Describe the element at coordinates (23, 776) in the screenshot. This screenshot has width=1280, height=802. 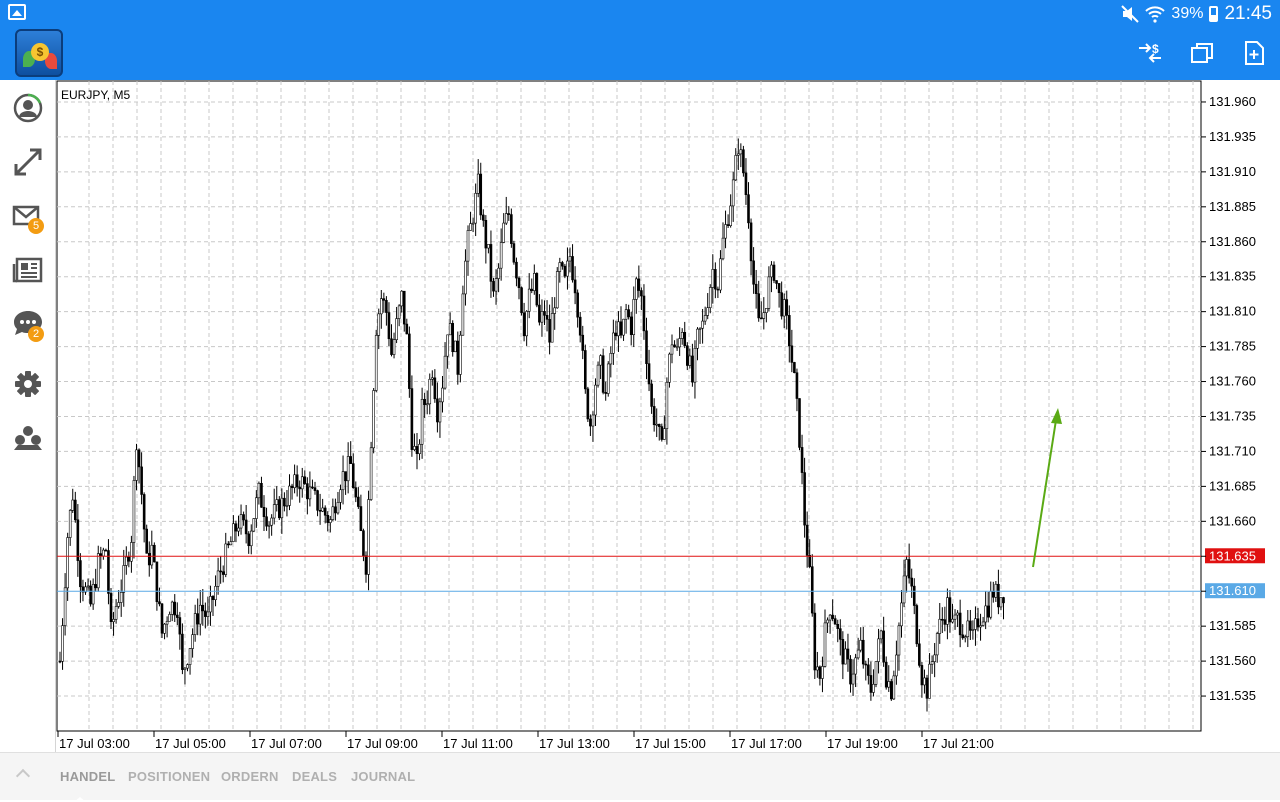
I see `chevron-up-icon` at that location.